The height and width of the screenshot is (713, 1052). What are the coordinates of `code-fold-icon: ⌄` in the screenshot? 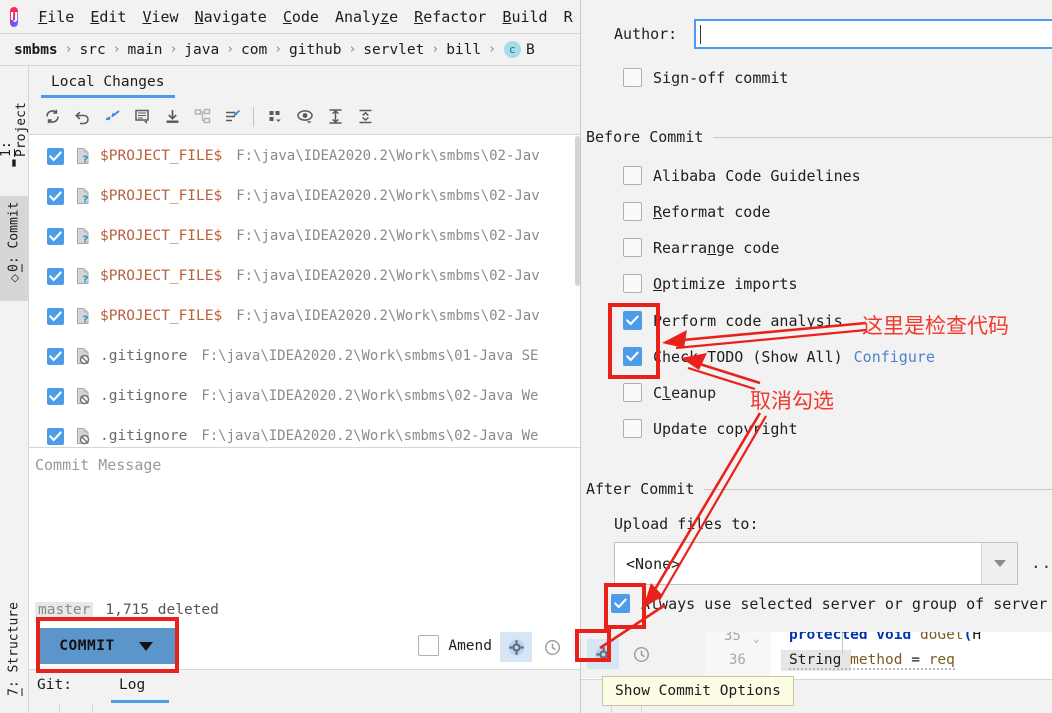 It's located at (756, 638).